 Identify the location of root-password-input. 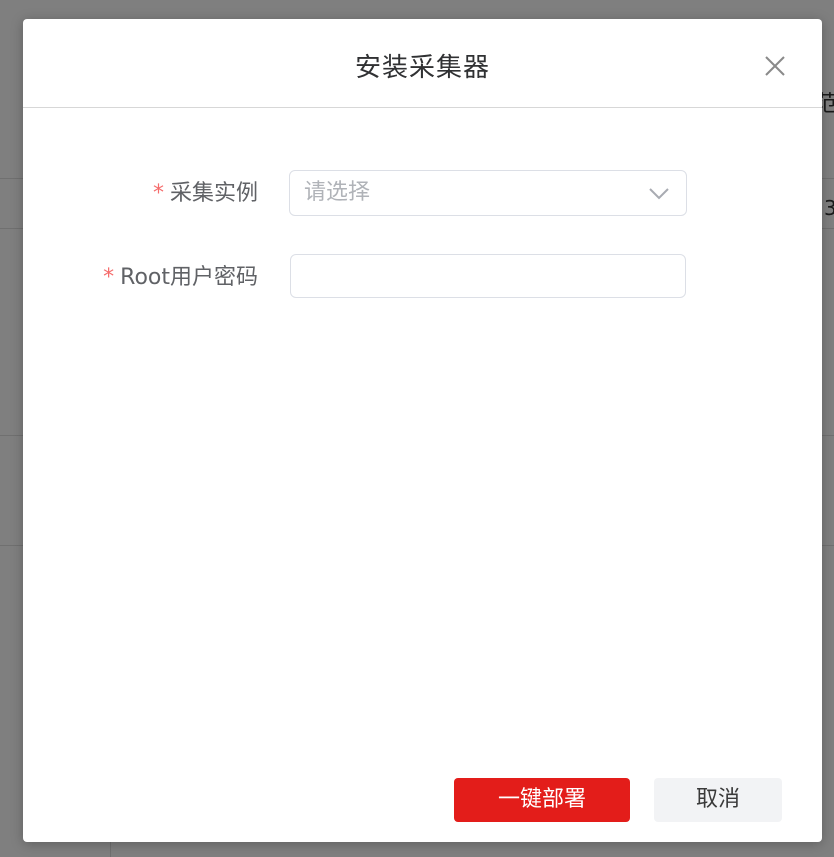
(488, 276).